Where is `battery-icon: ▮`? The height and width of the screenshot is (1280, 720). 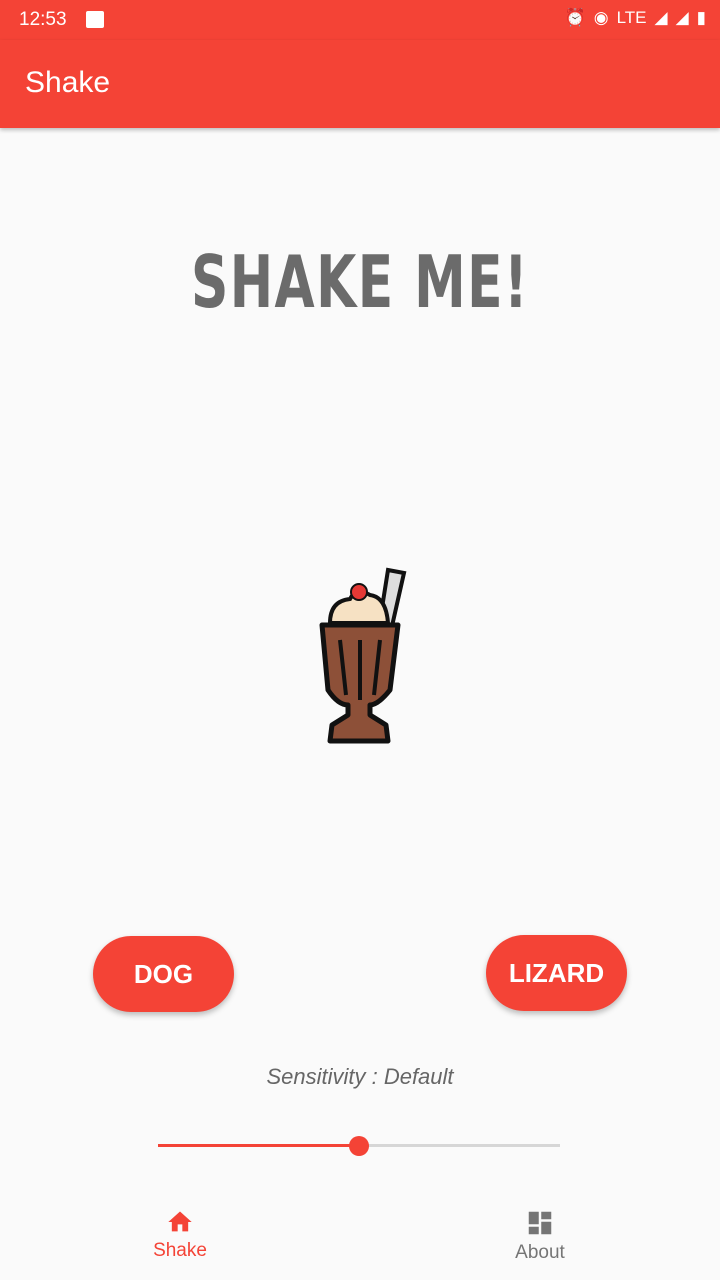 battery-icon: ▮ is located at coordinates (701, 17).